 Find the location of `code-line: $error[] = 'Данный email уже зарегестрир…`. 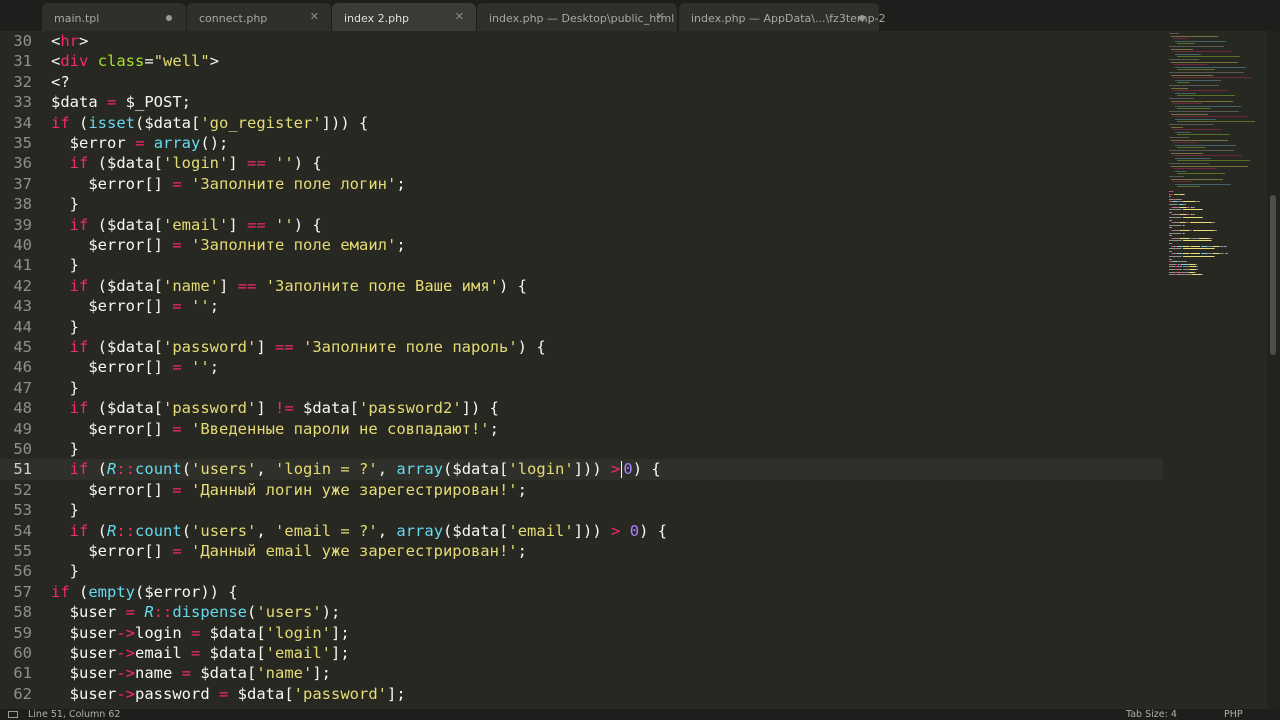

code-line: $error[] = 'Данный email уже зарегестрир… is located at coordinates (289, 551).